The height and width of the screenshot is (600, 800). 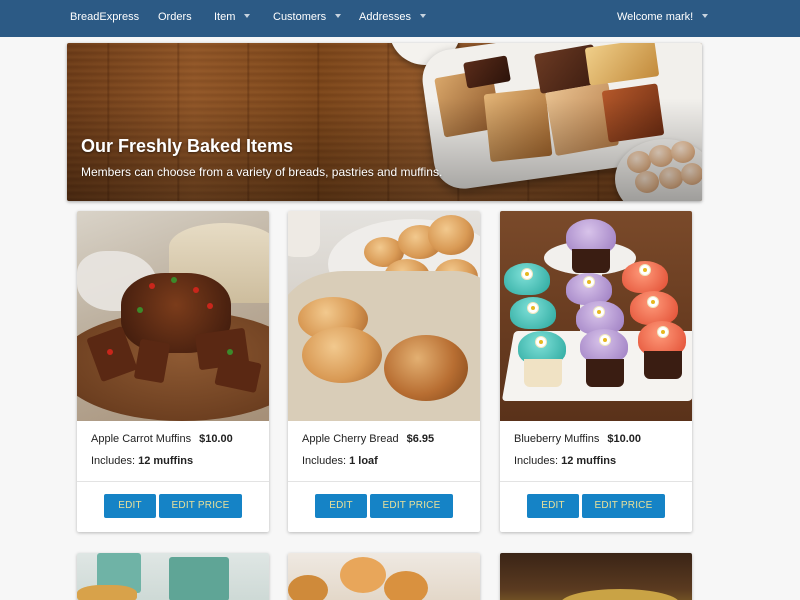 I want to click on gift-box-image, so click(x=199, y=578).